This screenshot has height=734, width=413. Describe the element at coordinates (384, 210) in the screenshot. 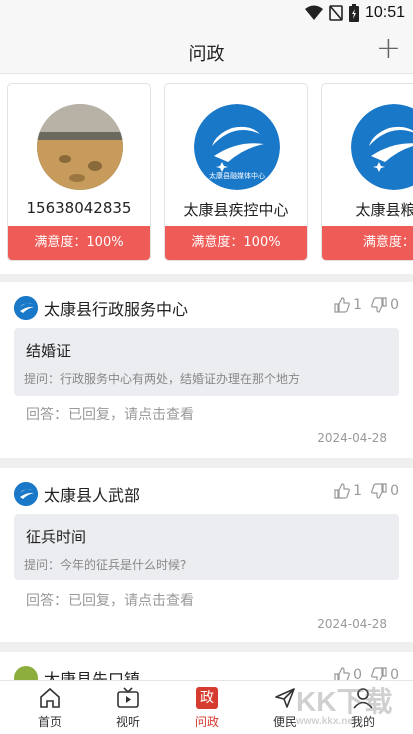

I see `card-name: 太康县粮食` at that location.